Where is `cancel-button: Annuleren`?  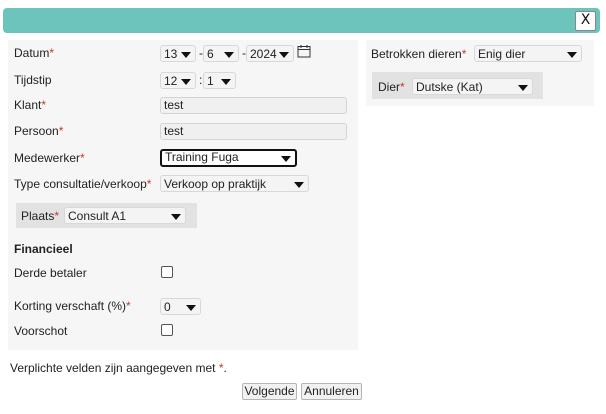 cancel-button: Annuleren is located at coordinates (331, 391).